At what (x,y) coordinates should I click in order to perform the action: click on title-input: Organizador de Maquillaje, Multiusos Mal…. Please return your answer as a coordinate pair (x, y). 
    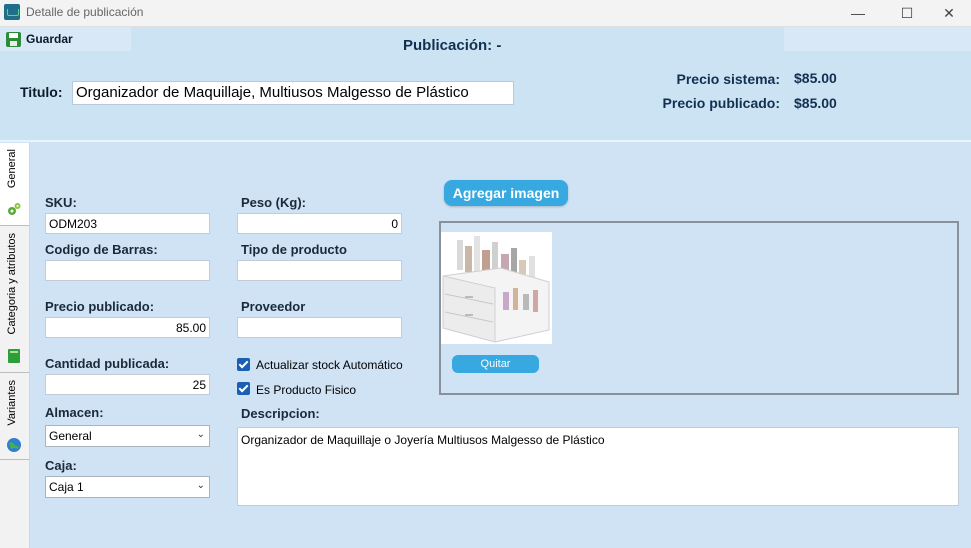
    Looking at the image, I should click on (293, 93).